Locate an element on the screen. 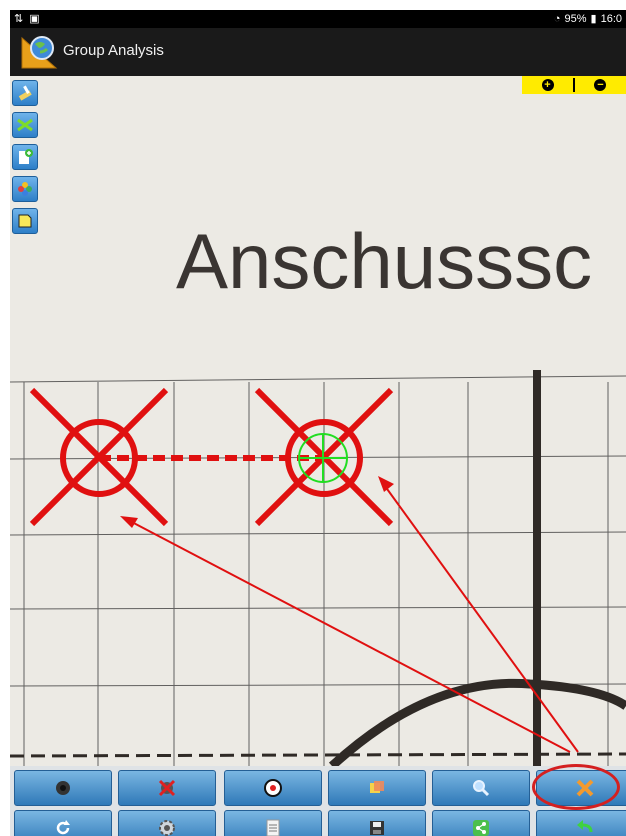 The height and width of the screenshot is (836, 626). magnify-icon is located at coordinates (481, 788).